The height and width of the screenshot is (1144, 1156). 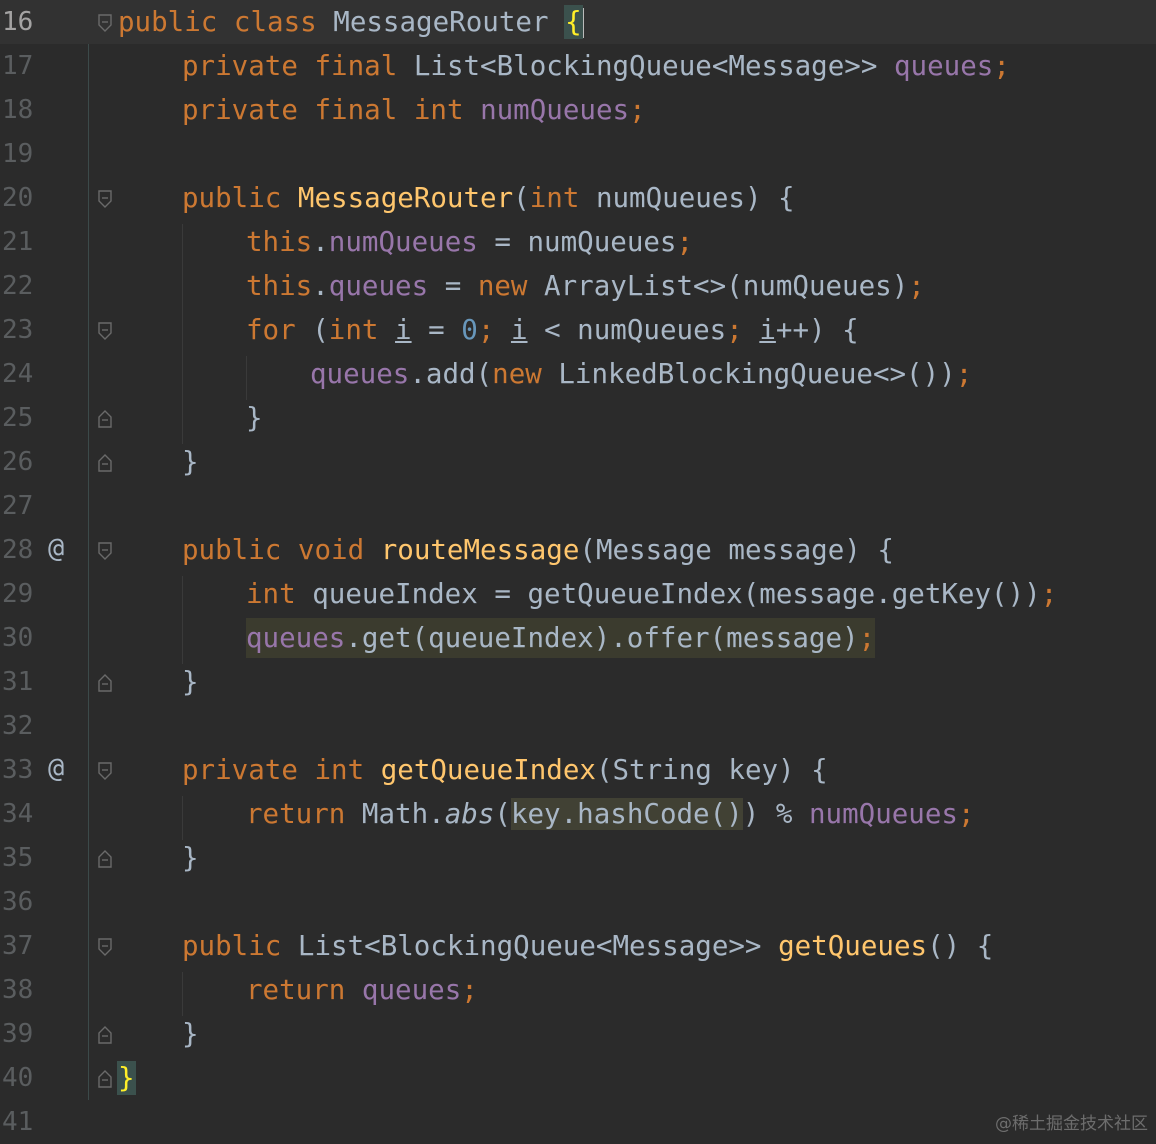 I want to click on editor-line-row: 25, so click(x=578, y=418).